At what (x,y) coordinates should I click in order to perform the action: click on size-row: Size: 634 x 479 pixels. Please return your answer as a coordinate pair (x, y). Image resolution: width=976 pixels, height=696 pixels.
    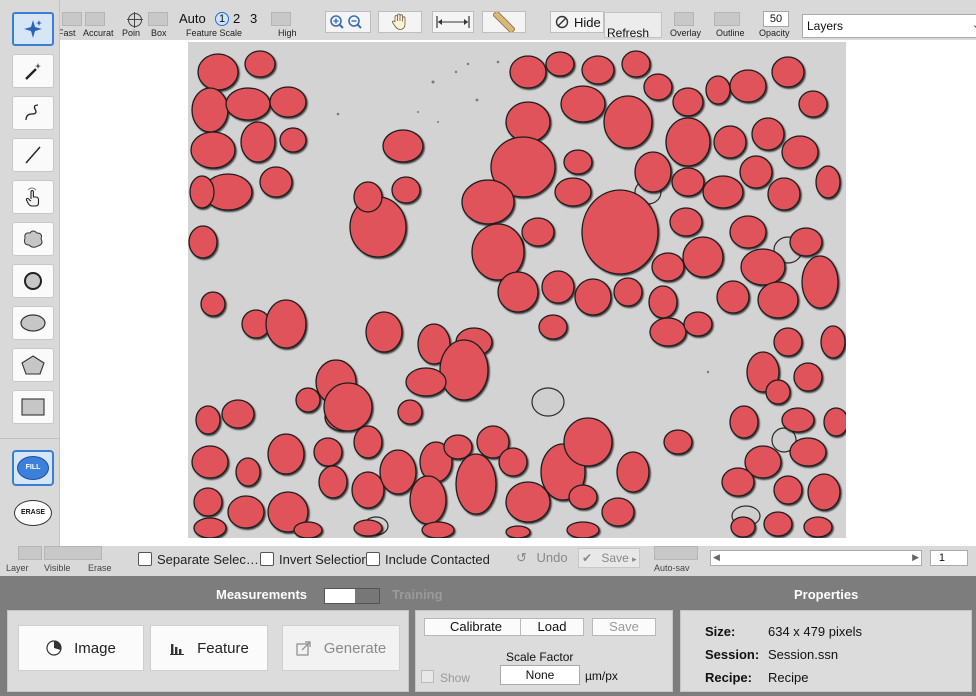
    Looking at the image, I should click on (783, 631).